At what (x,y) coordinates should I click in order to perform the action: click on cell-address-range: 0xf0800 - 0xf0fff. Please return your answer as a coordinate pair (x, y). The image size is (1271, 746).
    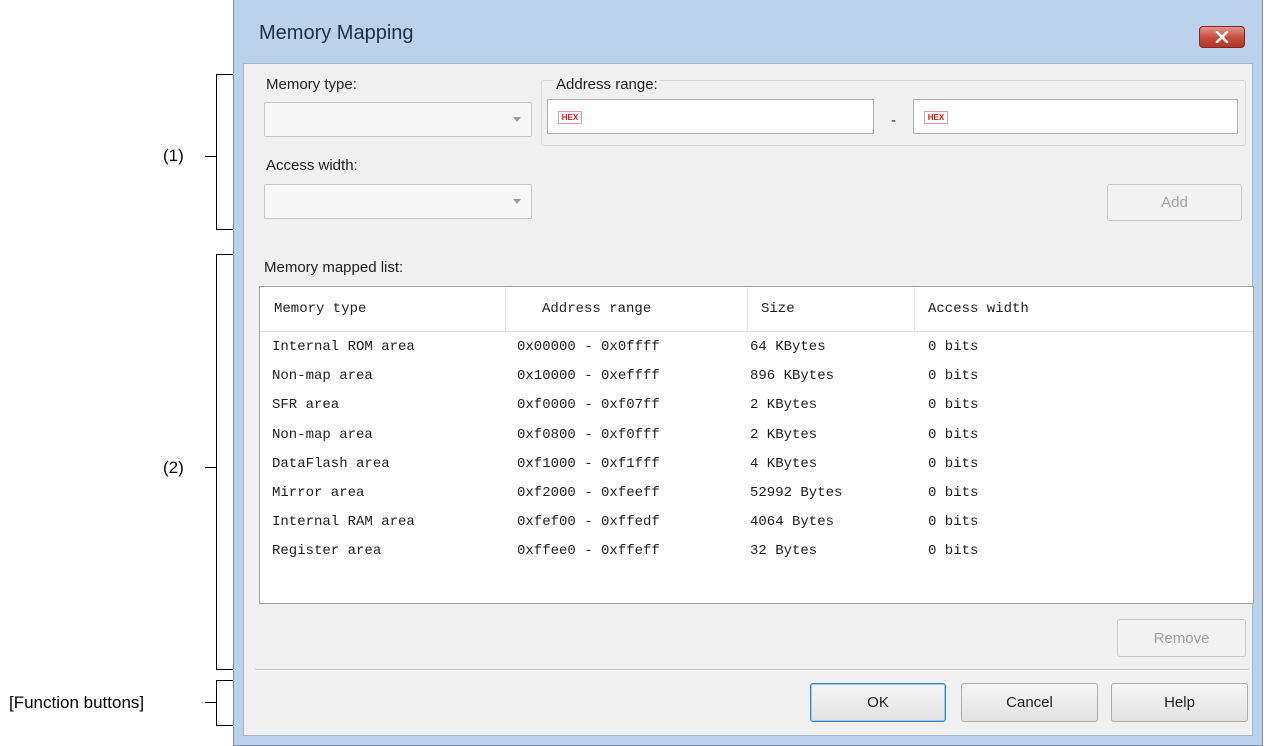
    Looking at the image, I should click on (588, 434).